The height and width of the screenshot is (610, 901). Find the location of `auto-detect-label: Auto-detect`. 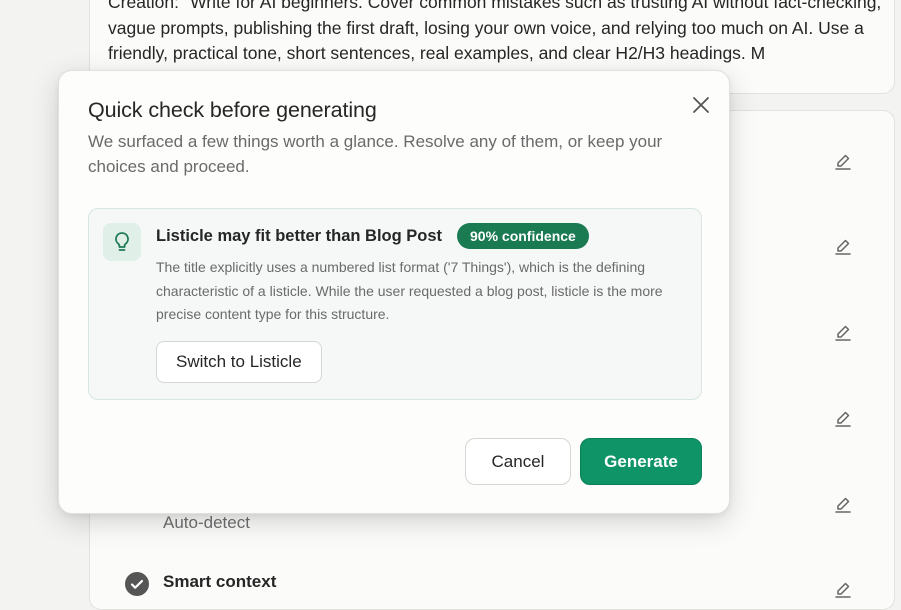

auto-detect-label: Auto-detect is located at coordinates (206, 522).